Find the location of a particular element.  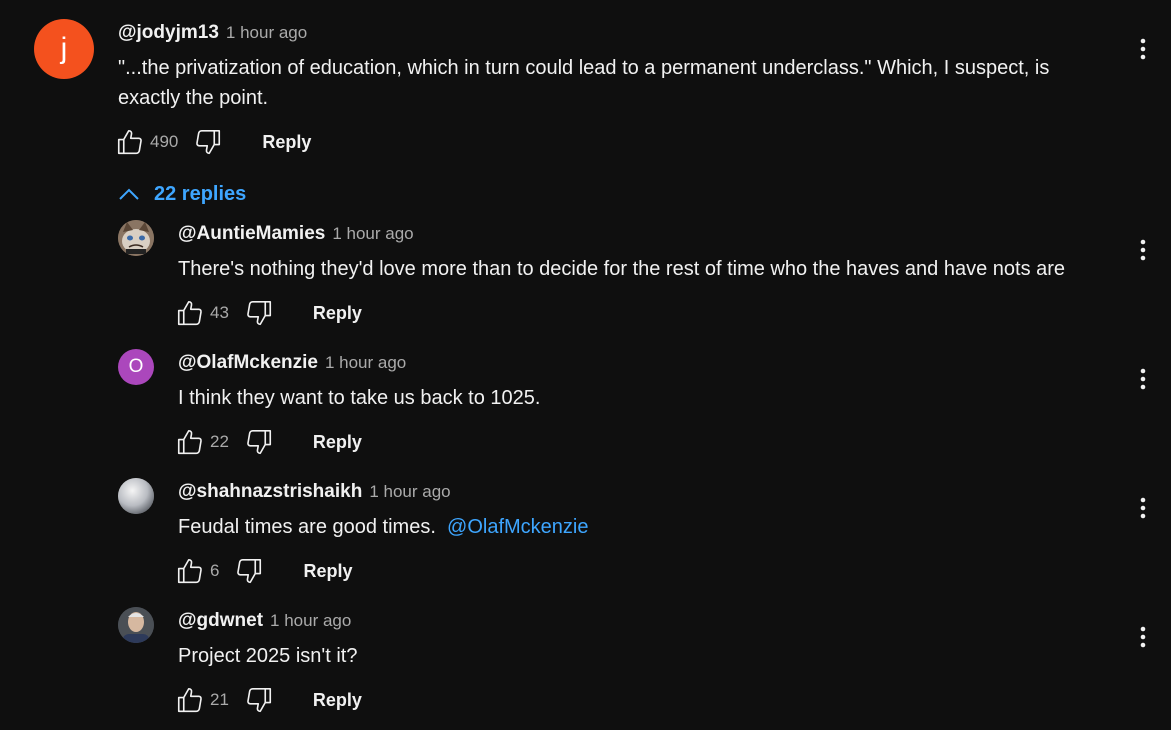

comment-actions: 6 Reply is located at coordinates (262, 571).